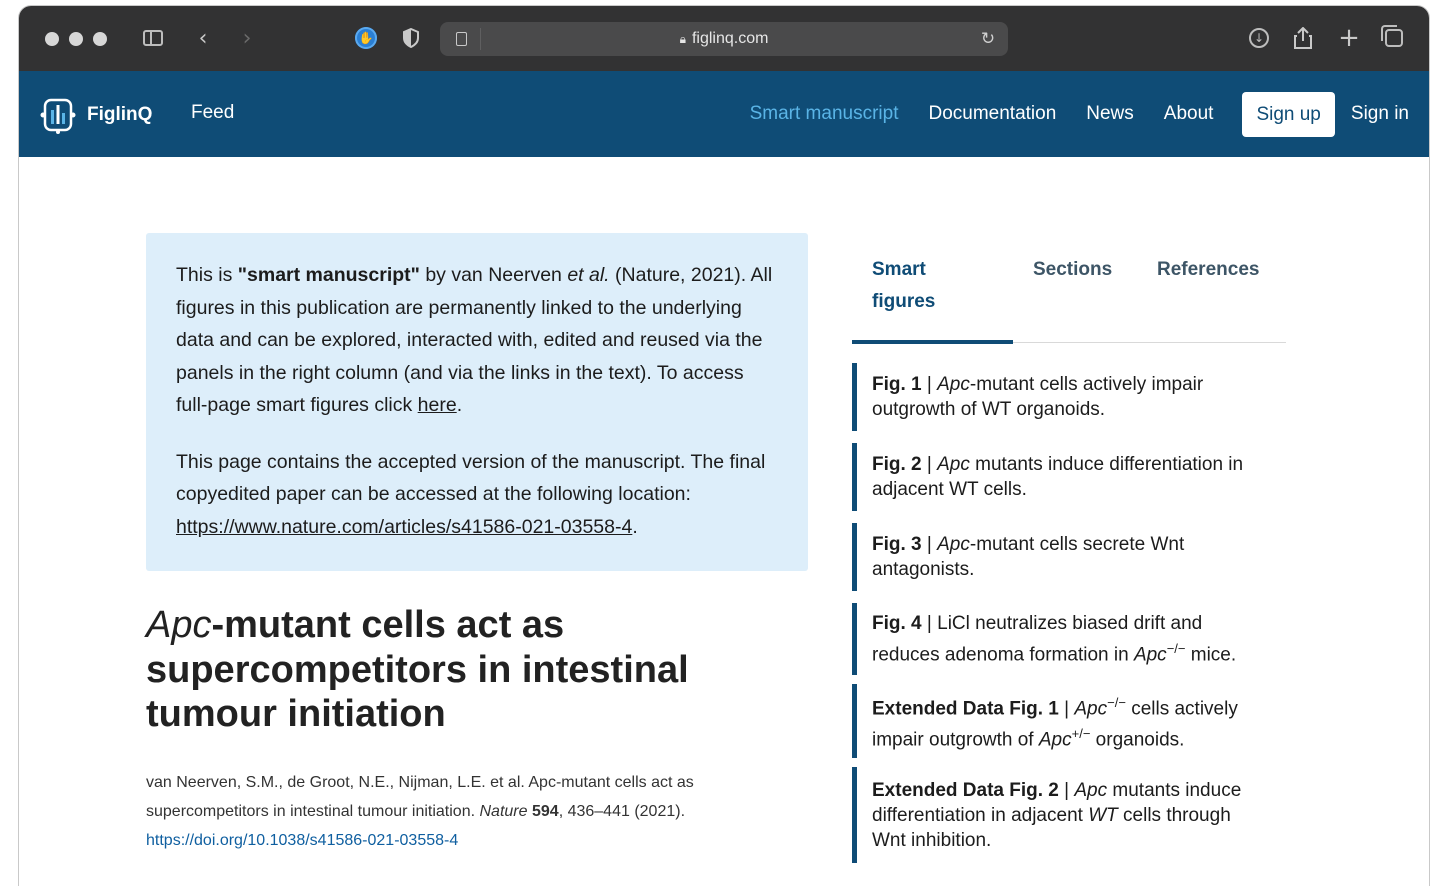  What do you see at coordinates (1259, 38) in the screenshot?
I see `downloads-icon: ↓` at bounding box center [1259, 38].